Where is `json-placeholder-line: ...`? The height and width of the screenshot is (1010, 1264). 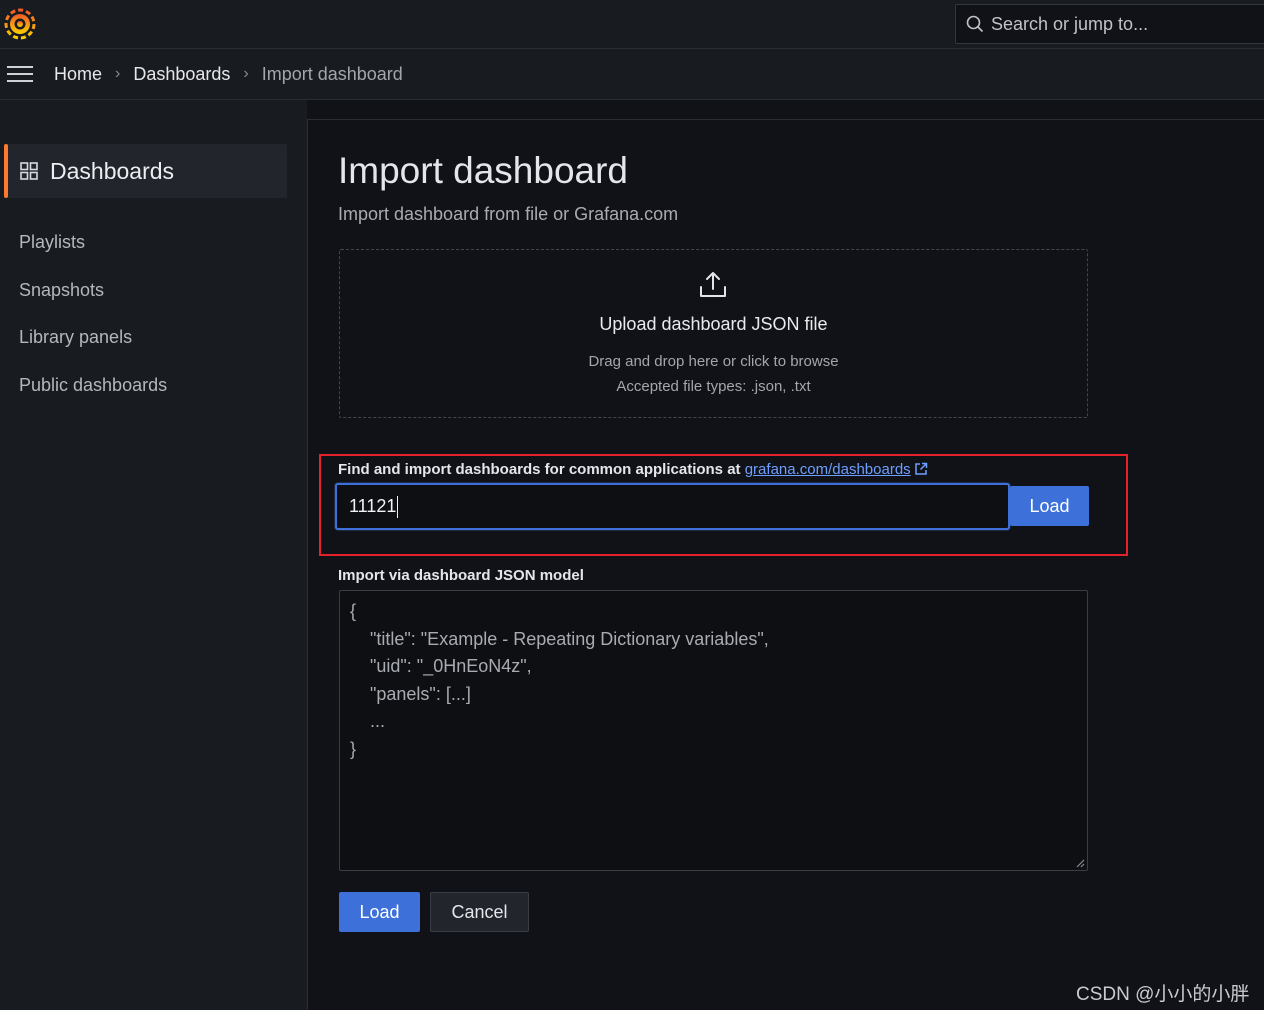 json-placeholder-line: ... is located at coordinates (368, 721).